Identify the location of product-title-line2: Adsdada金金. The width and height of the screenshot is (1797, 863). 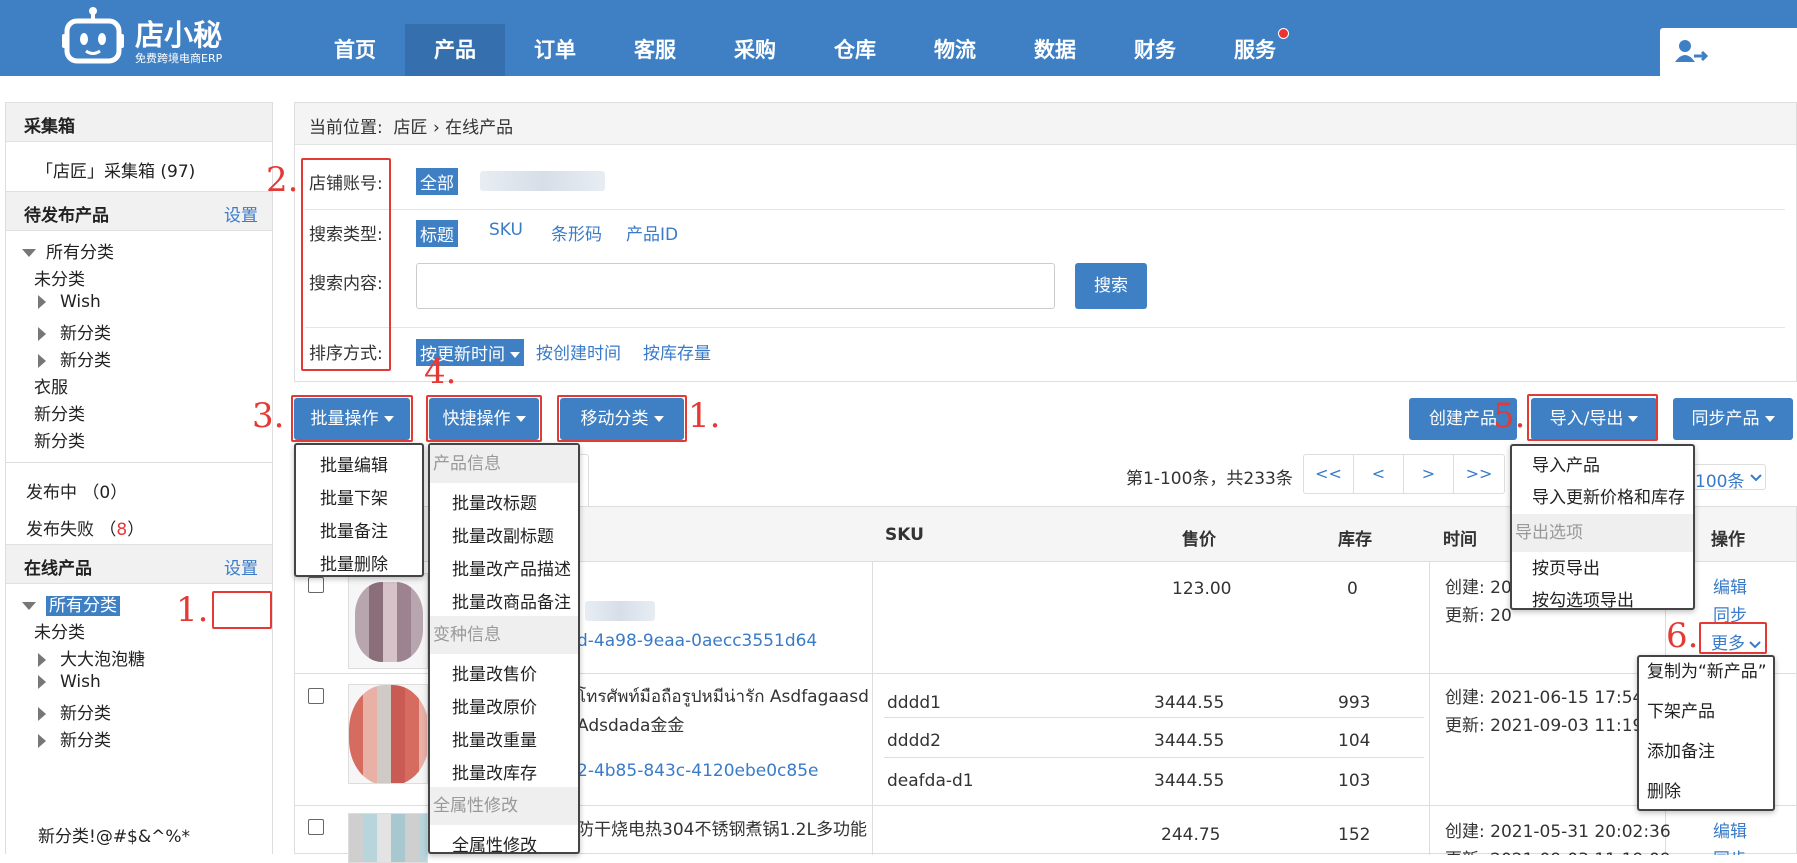
(630, 723).